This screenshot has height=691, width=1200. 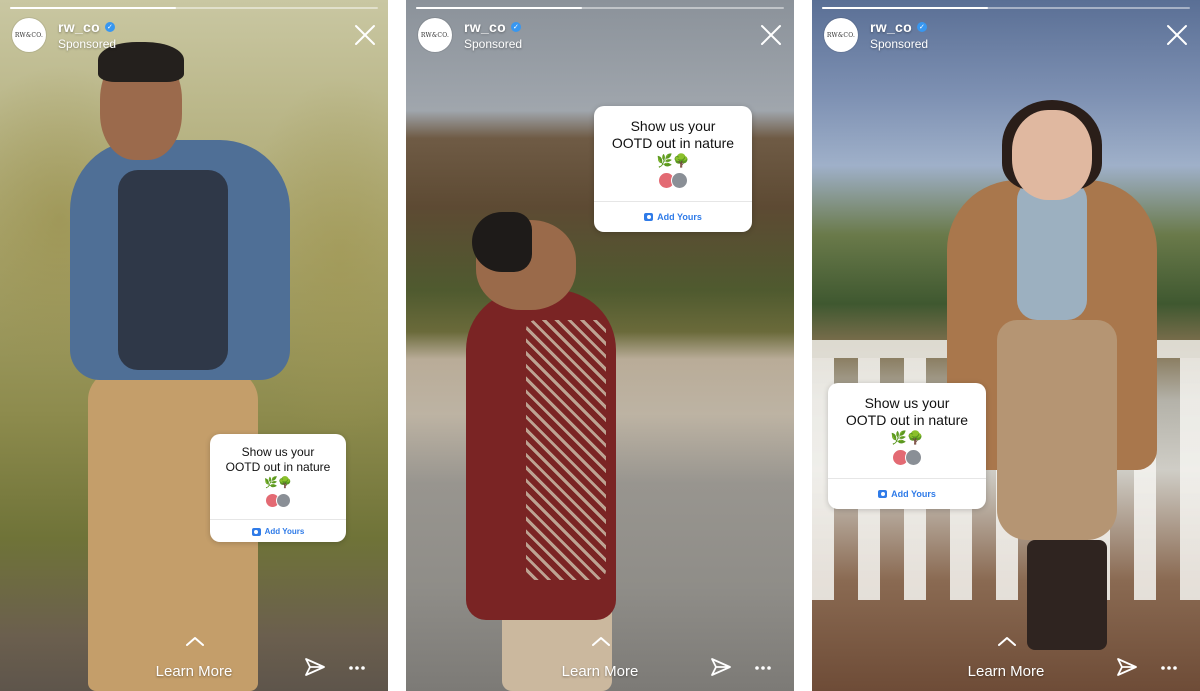 What do you see at coordinates (502, 242) in the screenshot?
I see `person-hair` at bounding box center [502, 242].